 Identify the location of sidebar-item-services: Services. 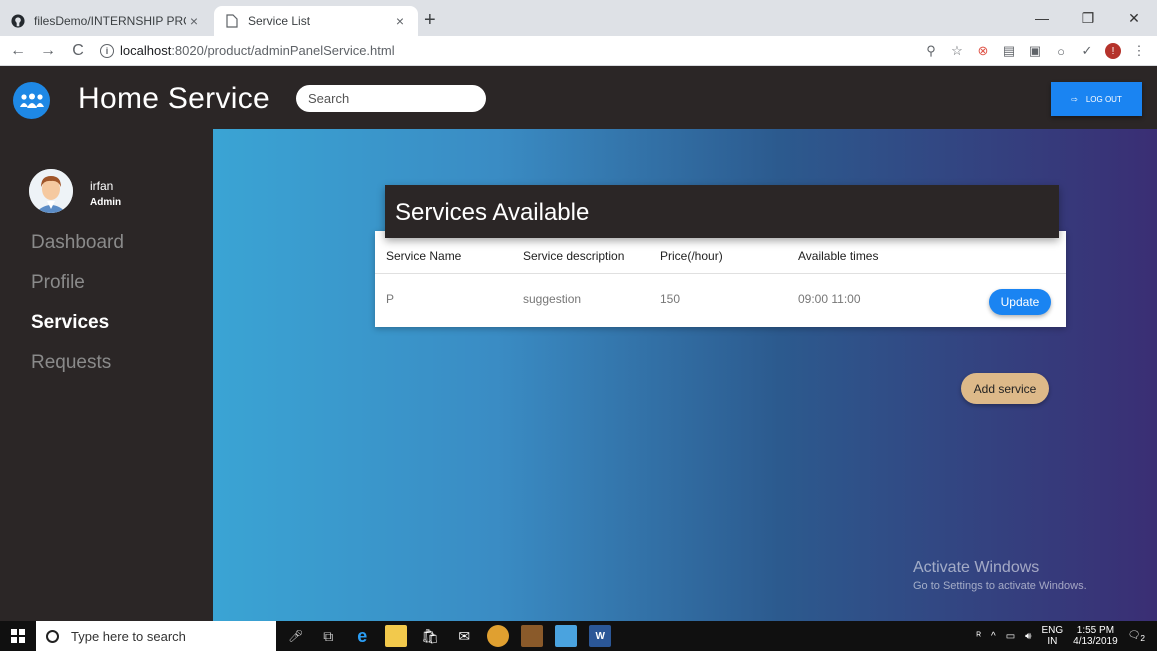
(70, 323).